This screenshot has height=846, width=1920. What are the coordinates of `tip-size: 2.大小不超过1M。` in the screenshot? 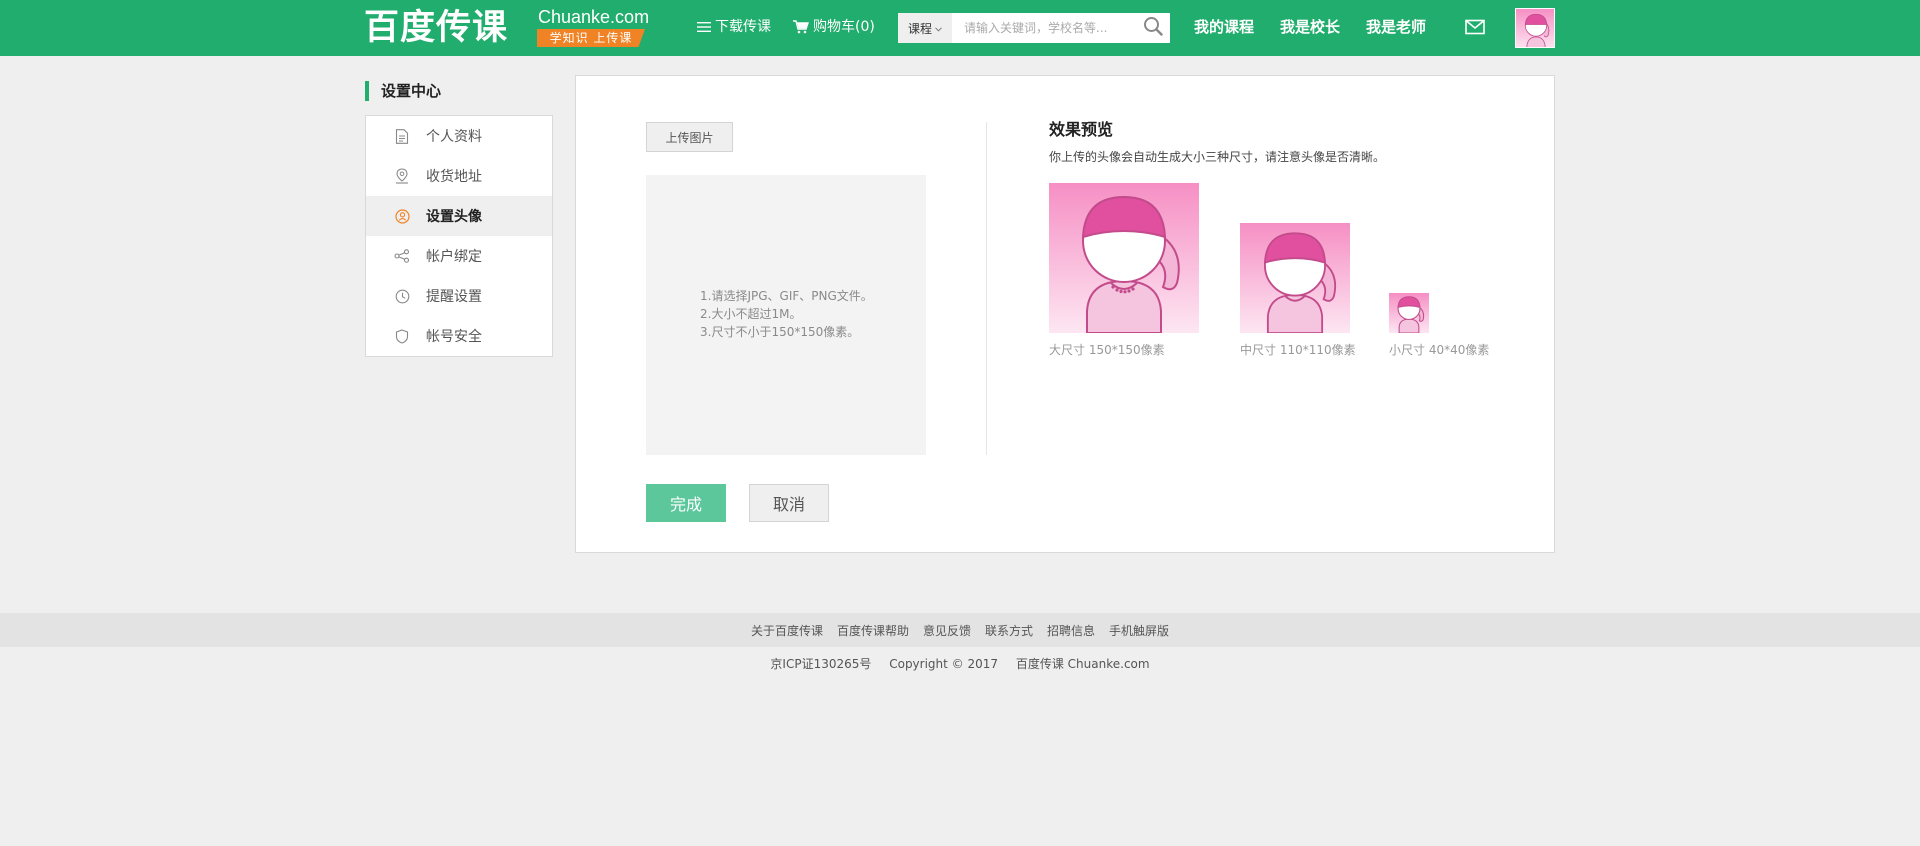 It's located at (751, 314).